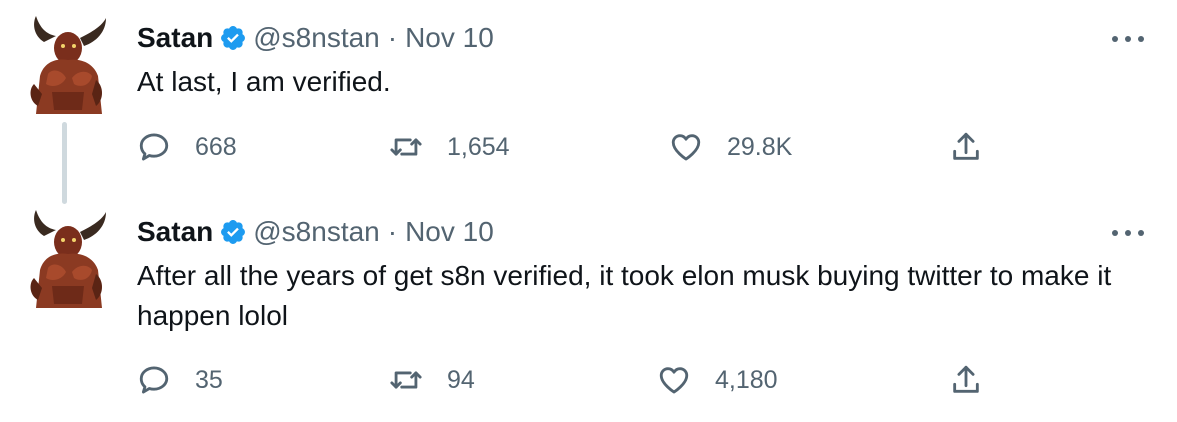 Image resolution: width=1177 pixels, height=422 pixels. I want to click on action-bar: 668 1,654 29.8K, so click(567, 147).